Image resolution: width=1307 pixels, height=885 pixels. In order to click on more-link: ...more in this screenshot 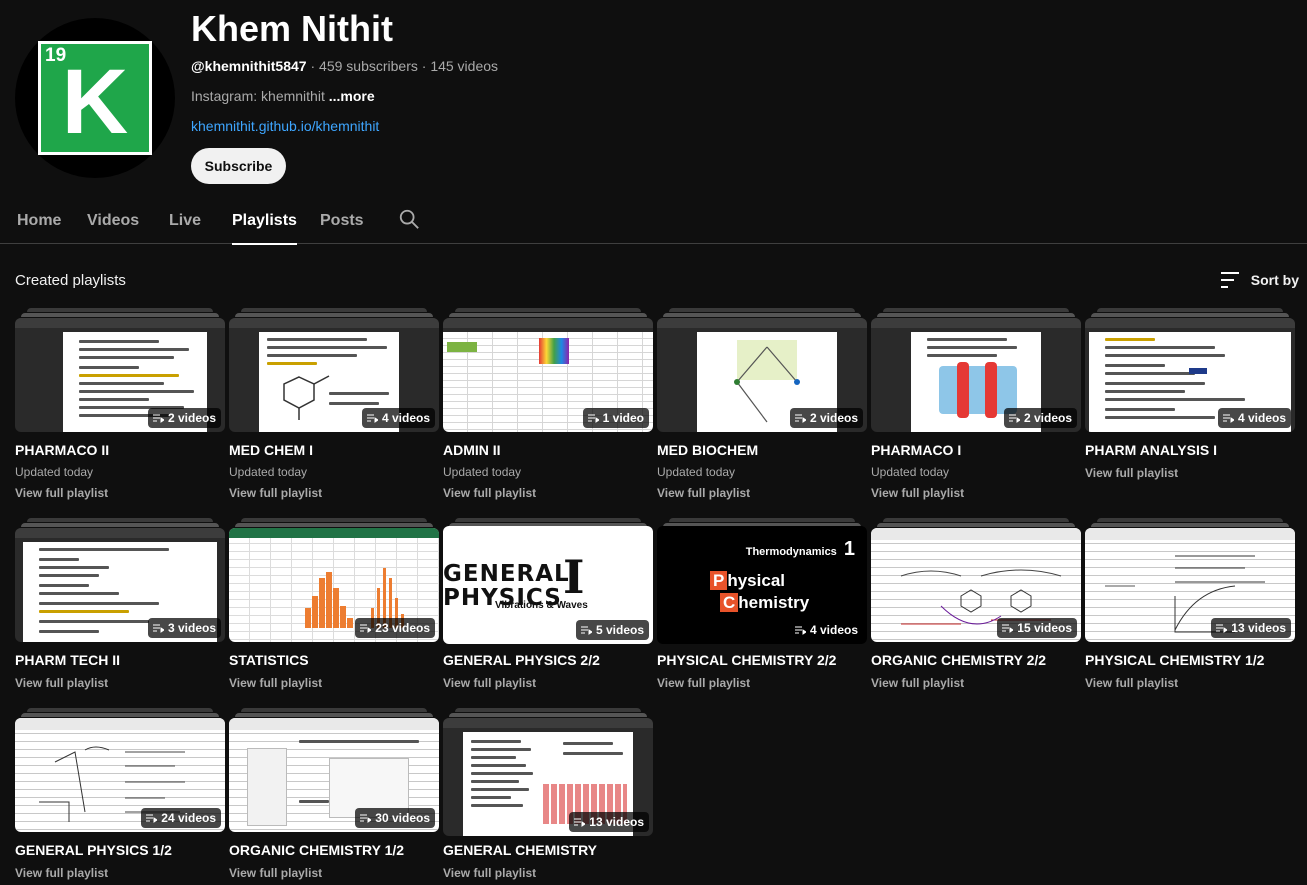, I will do `click(352, 96)`.